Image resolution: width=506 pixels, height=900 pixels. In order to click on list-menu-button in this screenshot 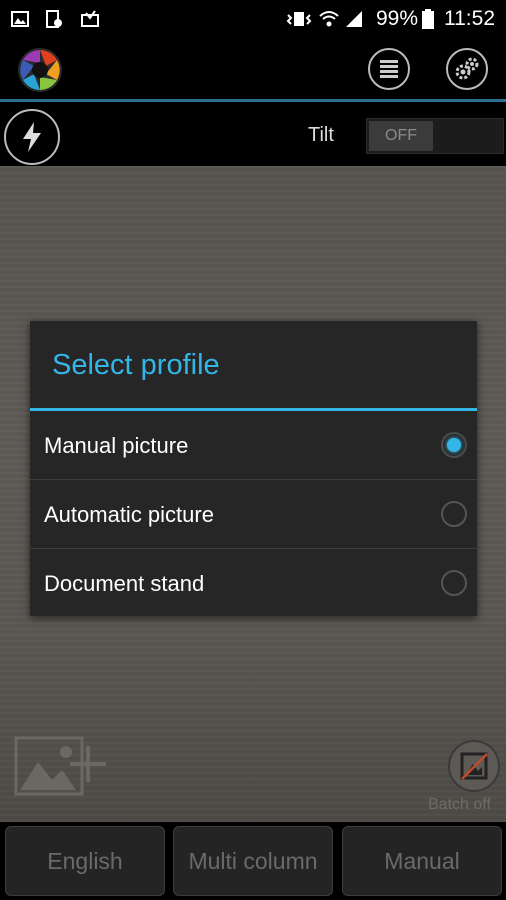, I will do `click(389, 69)`.